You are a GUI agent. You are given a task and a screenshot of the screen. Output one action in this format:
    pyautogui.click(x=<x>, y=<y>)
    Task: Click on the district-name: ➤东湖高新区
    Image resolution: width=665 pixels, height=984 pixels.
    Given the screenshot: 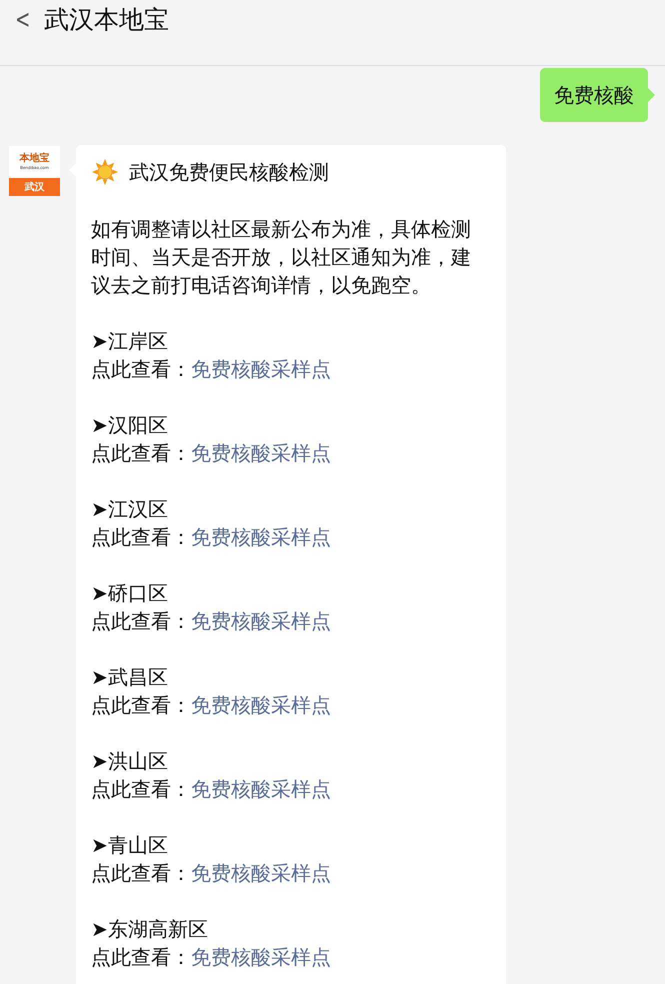 What is the action you would take?
    pyautogui.click(x=150, y=929)
    